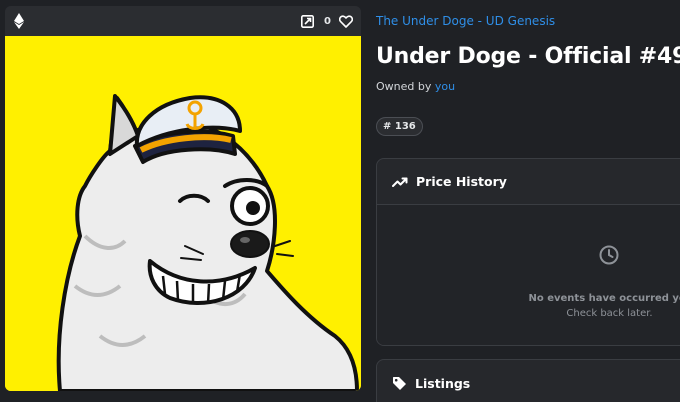 The height and width of the screenshot is (402, 680). Describe the element at coordinates (443, 383) in the screenshot. I see `listings-title: Listings` at that location.